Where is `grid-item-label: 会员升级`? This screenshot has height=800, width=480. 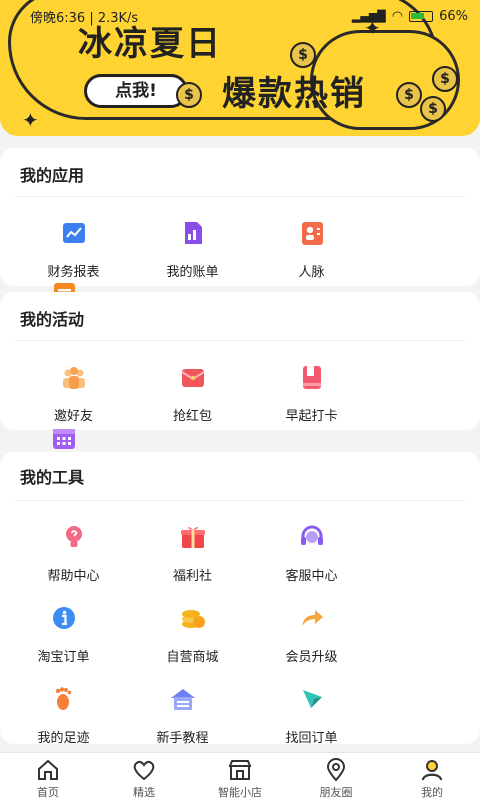
grid-item-label: 会员升级 is located at coordinates (311, 657).